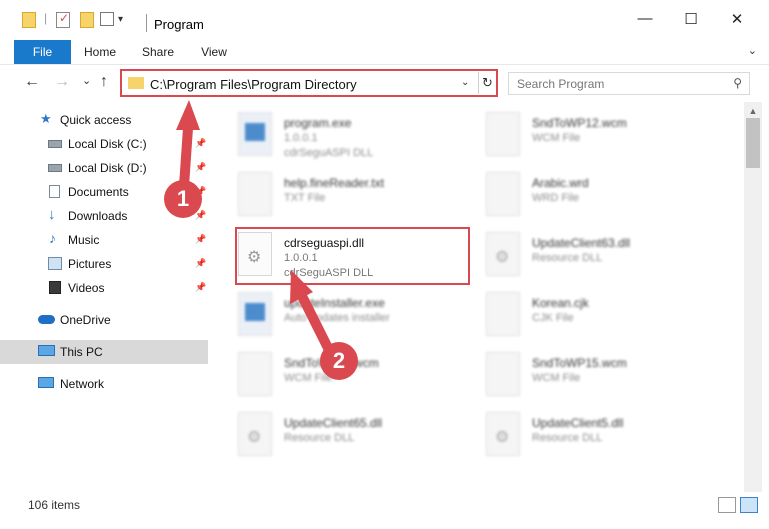 The image size is (769, 529). Describe the element at coordinates (645, 25) in the screenshot. I see `minimize-button: —` at that location.